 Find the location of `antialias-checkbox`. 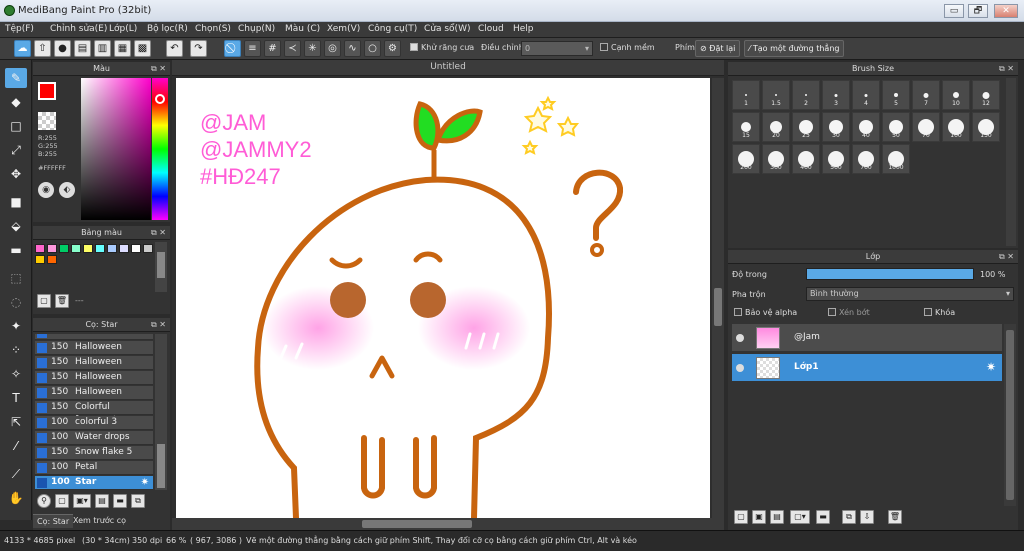

antialias-checkbox is located at coordinates (414, 47).